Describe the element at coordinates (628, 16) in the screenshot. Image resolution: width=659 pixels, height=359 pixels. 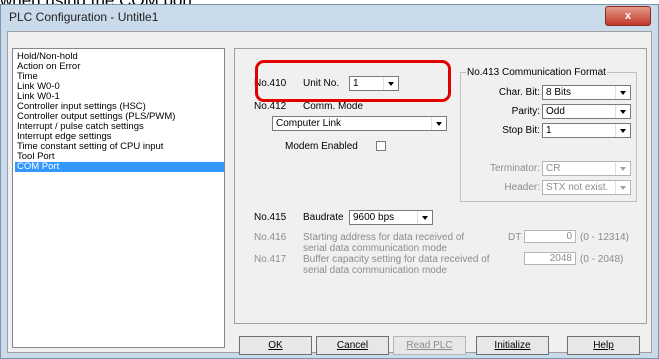
I see `close-button: x` at that location.